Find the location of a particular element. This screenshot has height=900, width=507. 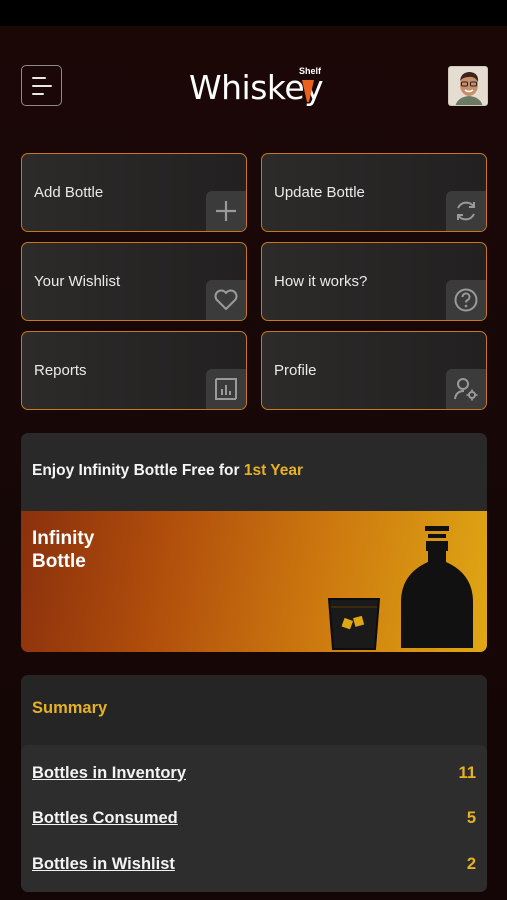

promo-text-prefix: Enjoy Infinity Bottle Free for is located at coordinates (138, 470).